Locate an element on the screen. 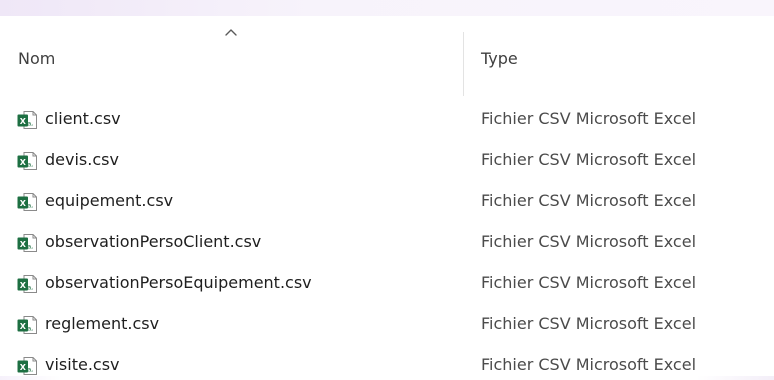 The image size is (774, 380). file-name: reglement.csv is located at coordinates (102, 323).